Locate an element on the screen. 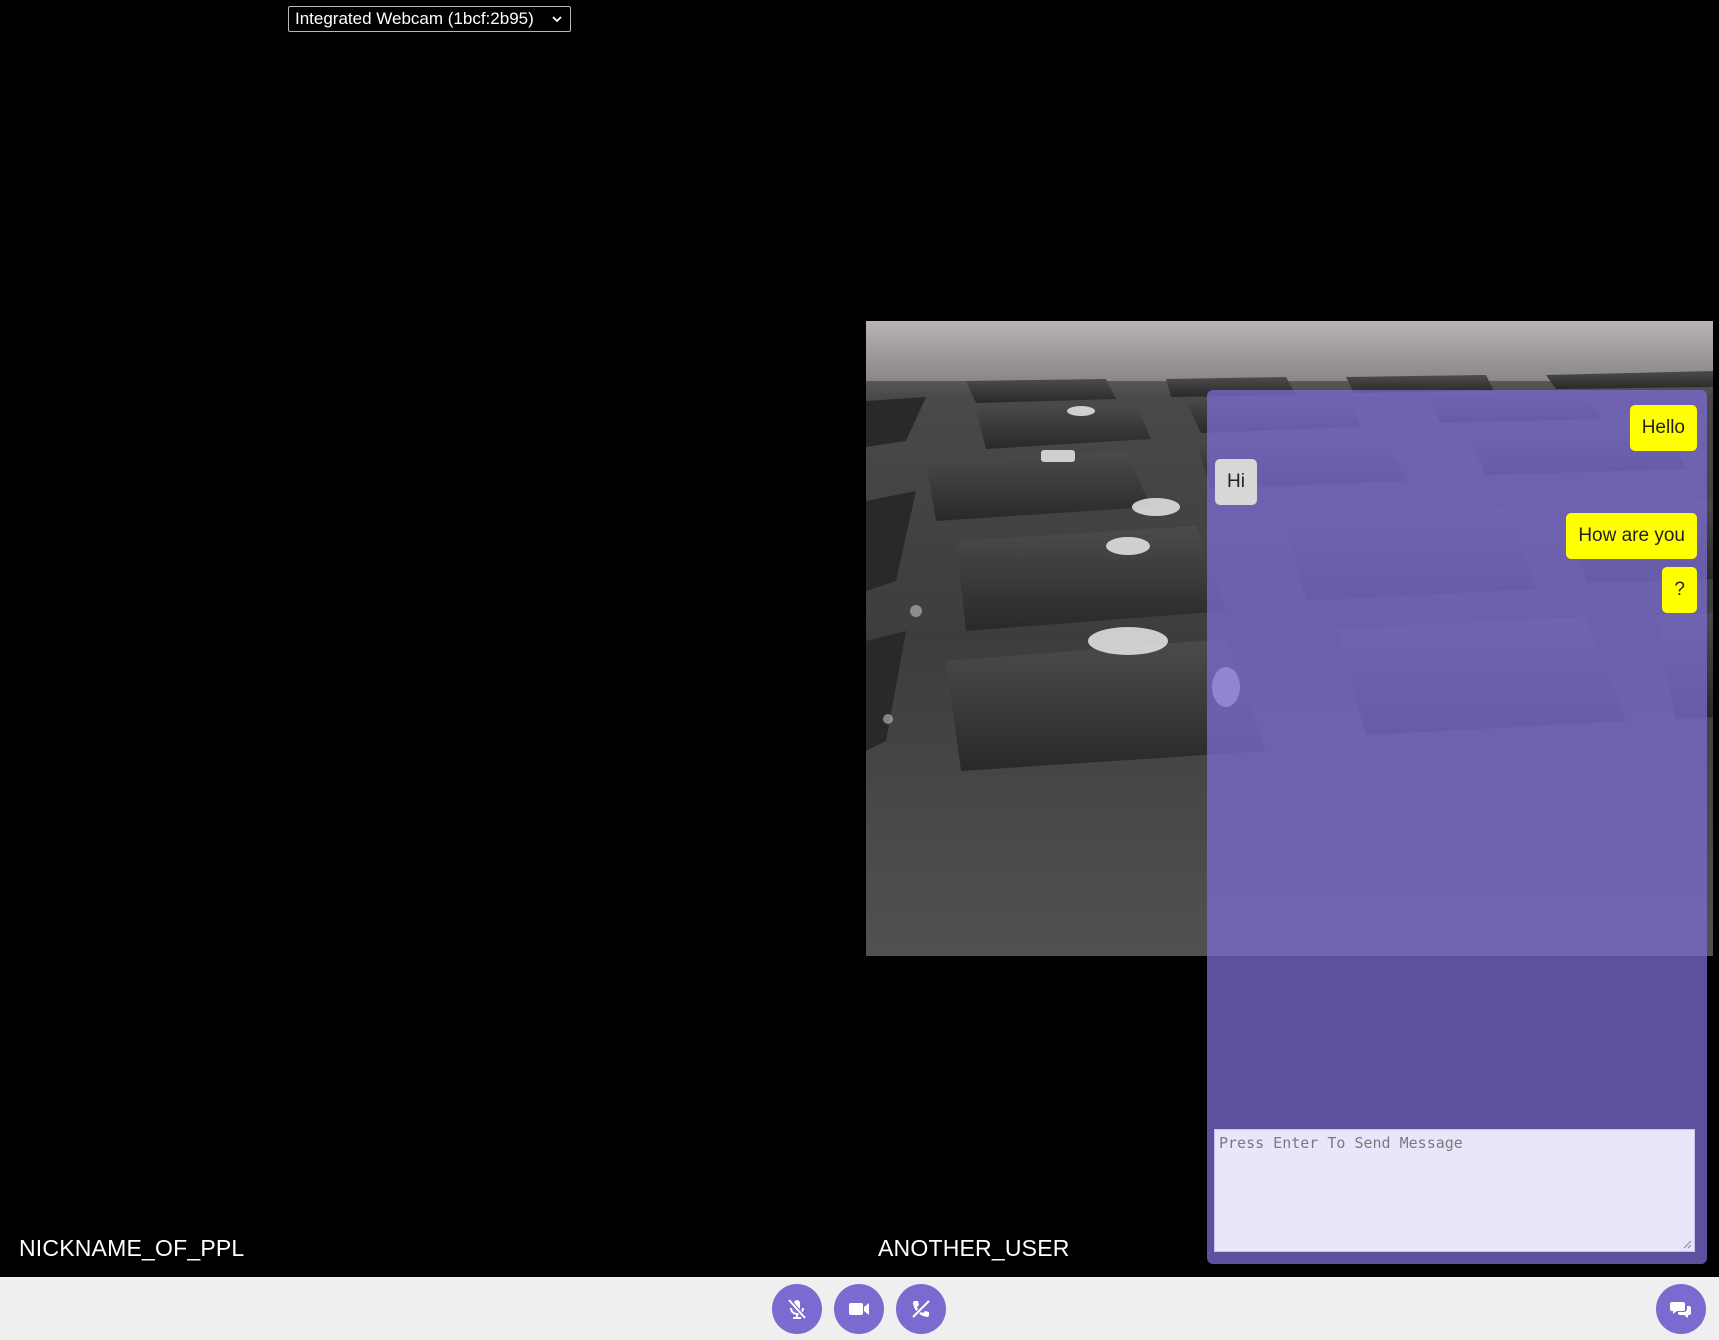 The width and height of the screenshot is (1719, 1340). video-camera-icon is located at coordinates (859, 1309).